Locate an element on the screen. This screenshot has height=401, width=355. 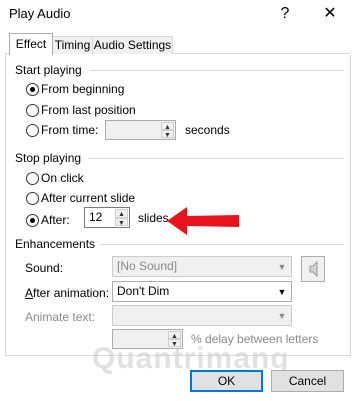
after-animation-value: Don't Dim is located at coordinates (143, 291).